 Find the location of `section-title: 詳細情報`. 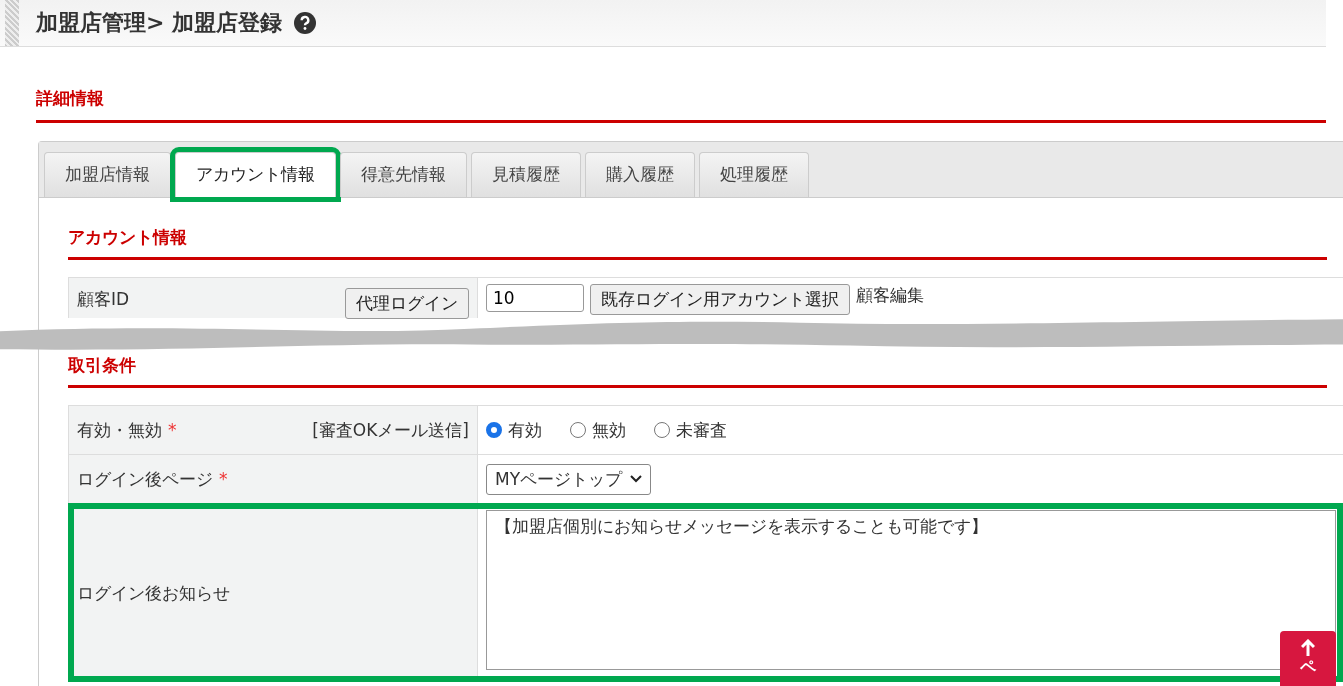

section-title: 詳細情報 is located at coordinates (70, 98).